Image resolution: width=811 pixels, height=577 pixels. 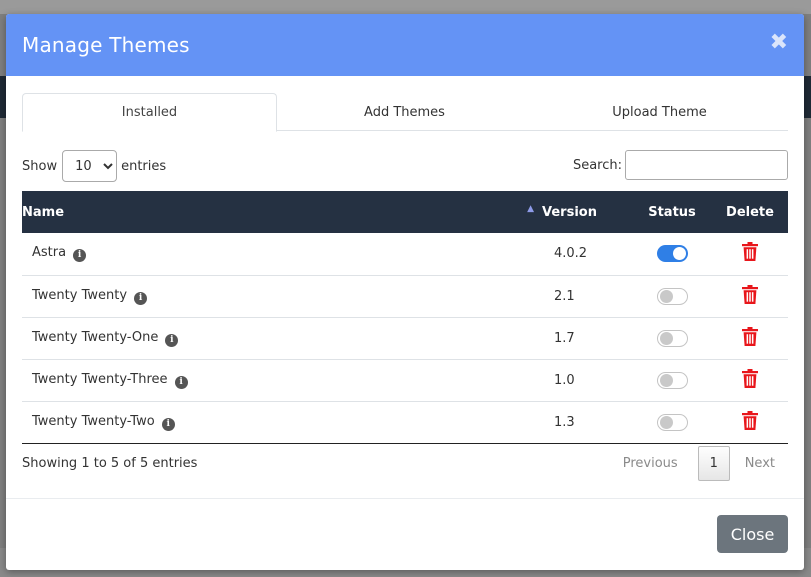 What do you see at coordinates (706, 165) in the screenshot?
I see `search-input` at bounding box center [706, 165].